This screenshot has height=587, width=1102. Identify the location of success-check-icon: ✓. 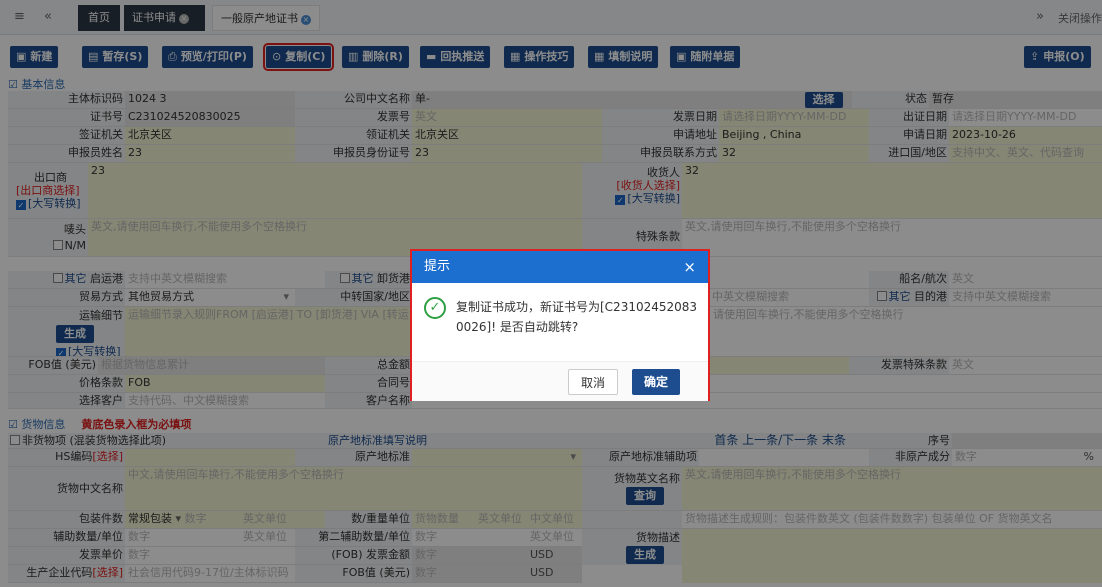
(435, 308).